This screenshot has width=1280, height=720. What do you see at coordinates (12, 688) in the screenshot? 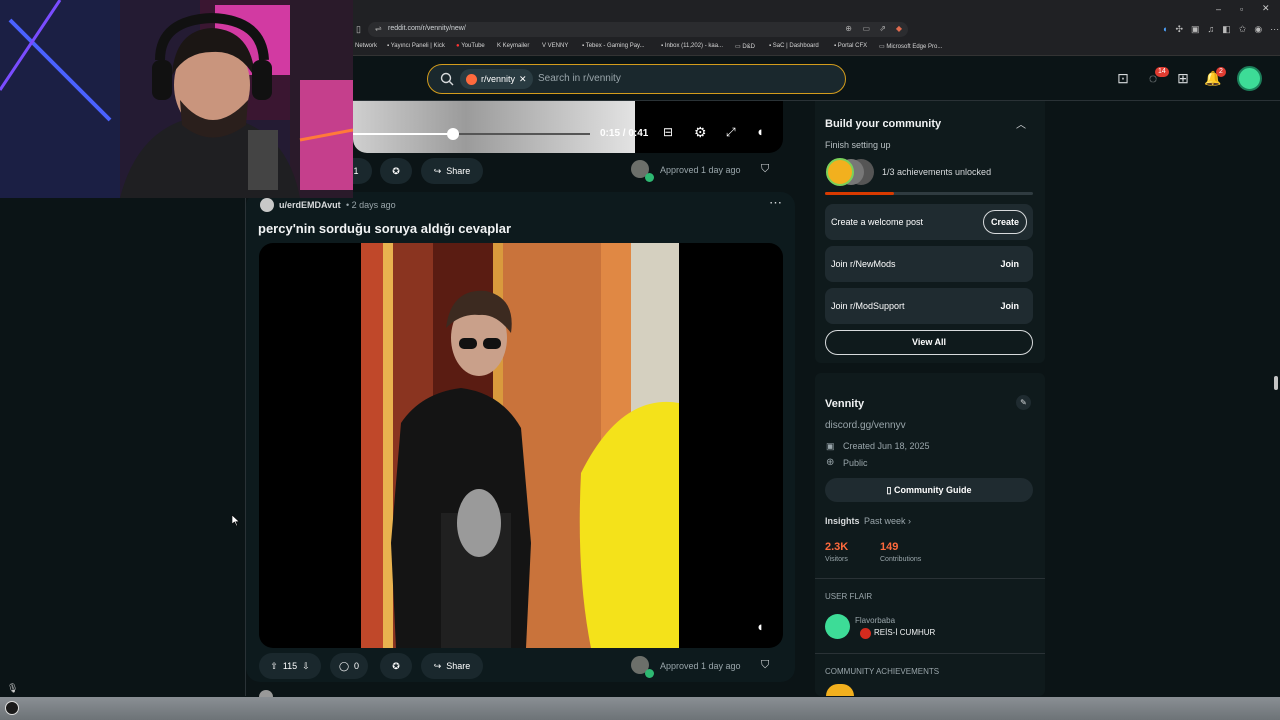
I see `microphone-icon: 🎙` at bounding box center [12, 688].